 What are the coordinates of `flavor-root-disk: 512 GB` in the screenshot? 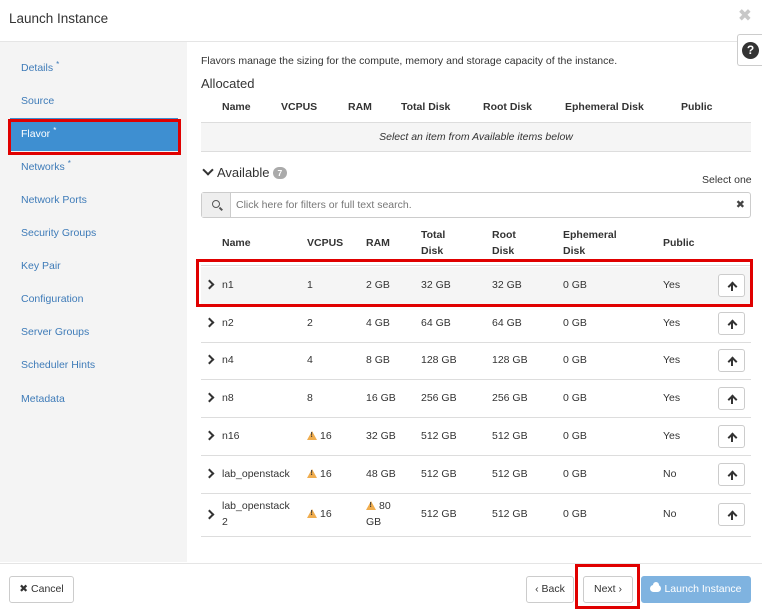 It's located at (510, 514).